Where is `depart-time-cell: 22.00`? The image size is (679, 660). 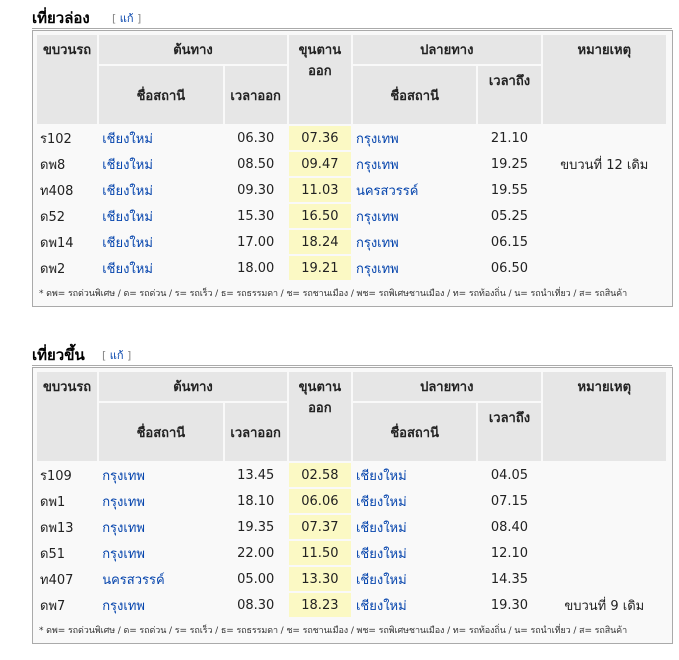
depart-time-cell: 22.00 is located at coordinates (255, 553).